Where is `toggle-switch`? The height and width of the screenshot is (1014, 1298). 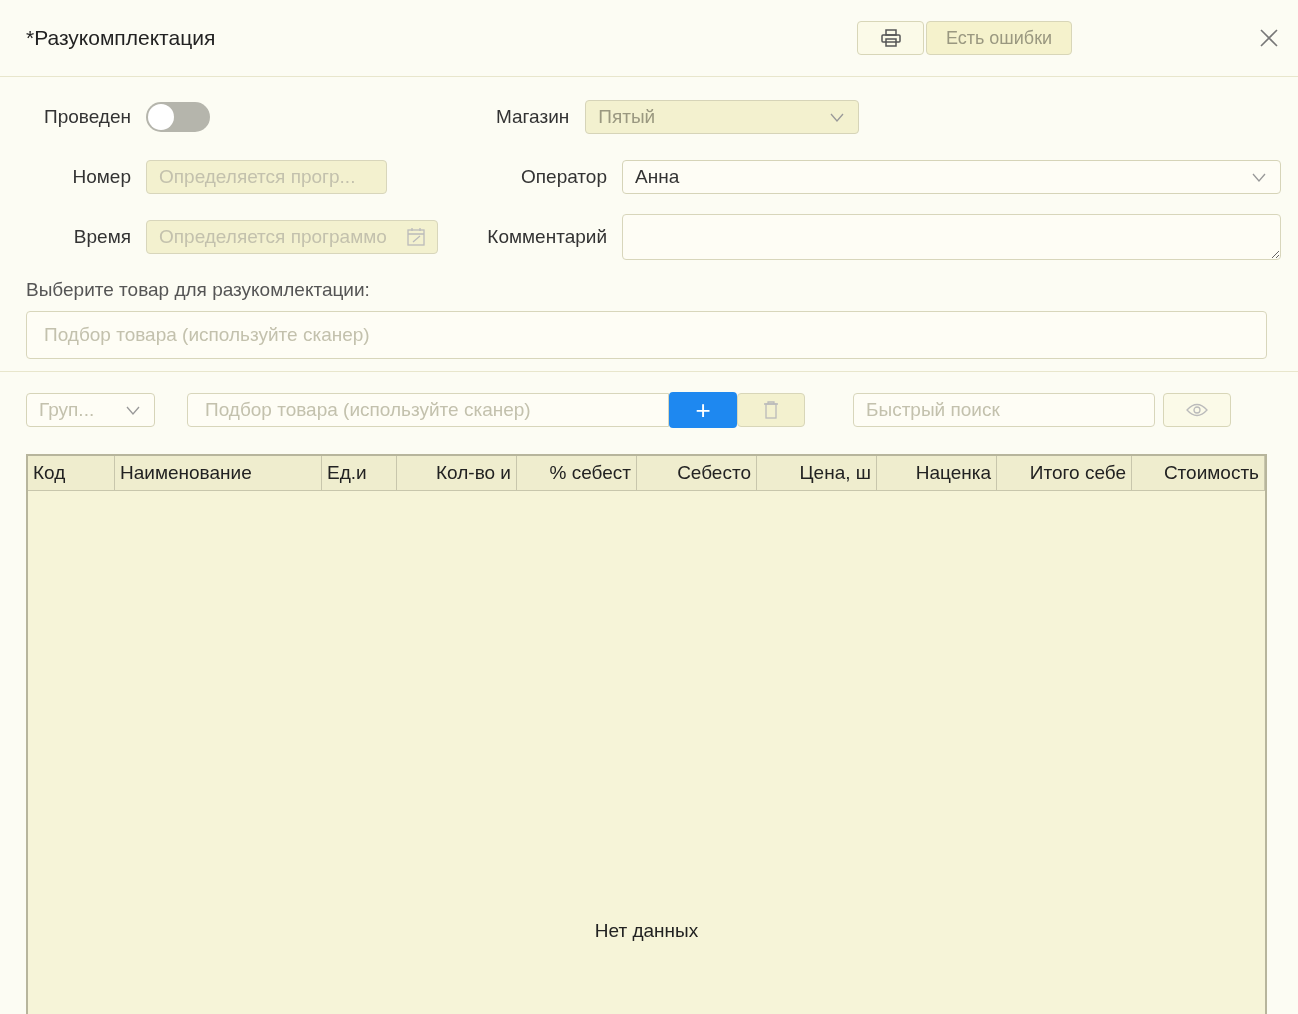
toggle-switch is located at coordinates (178, 117).